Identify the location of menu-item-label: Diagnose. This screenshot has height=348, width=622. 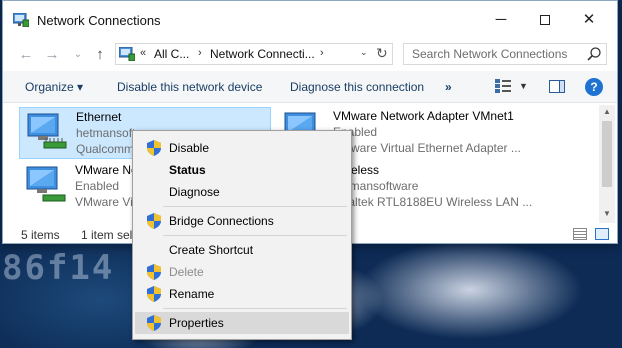
(194, 192).